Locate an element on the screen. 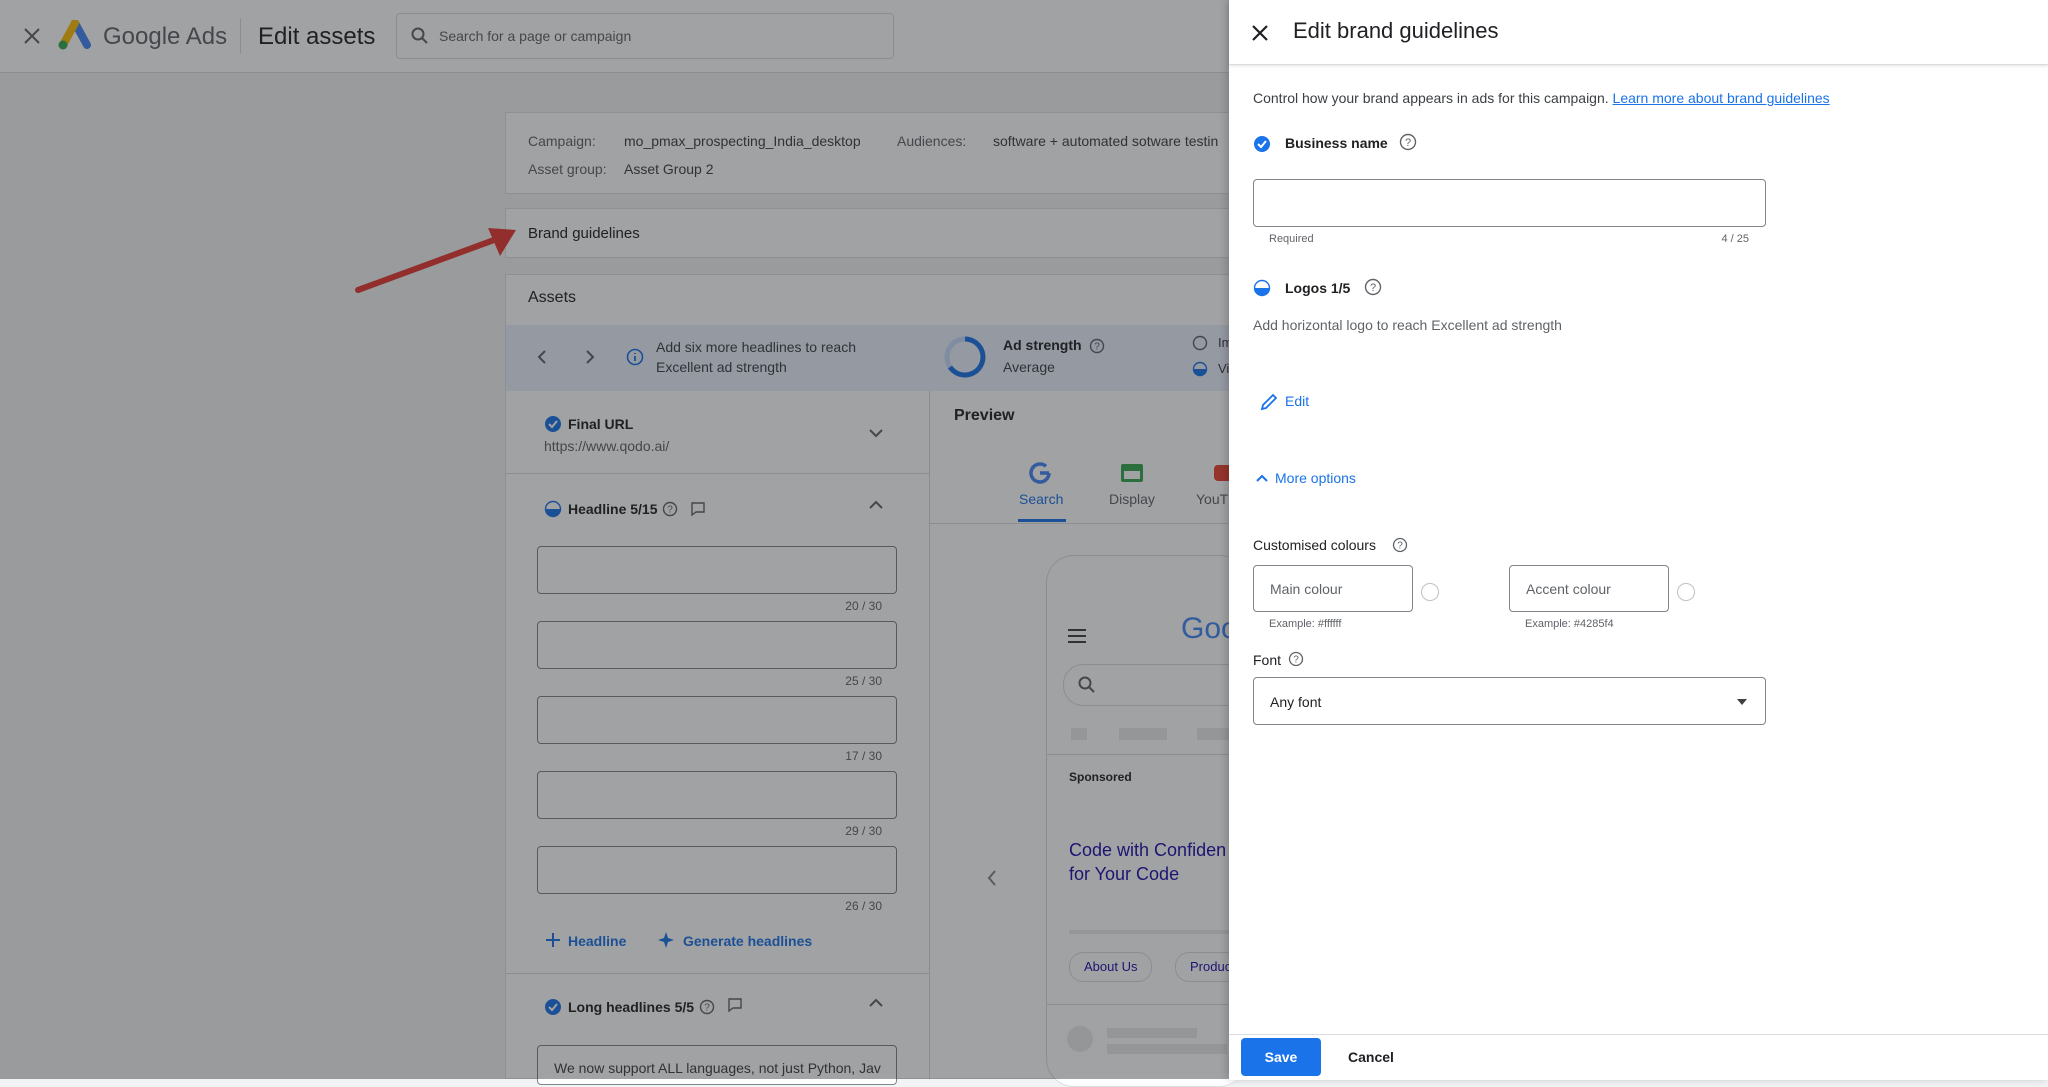  main-colour-example: Example: #ffffff is located at coordinates (1305, 624).